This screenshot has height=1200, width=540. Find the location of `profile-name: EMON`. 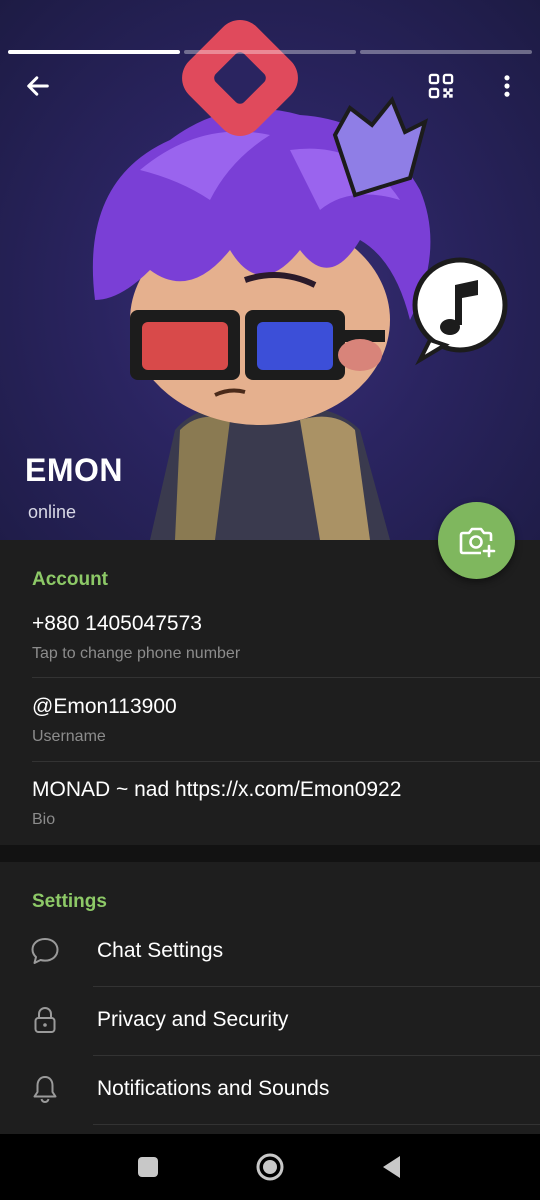

profile-name: EMON is located at coordinates (74, 470).